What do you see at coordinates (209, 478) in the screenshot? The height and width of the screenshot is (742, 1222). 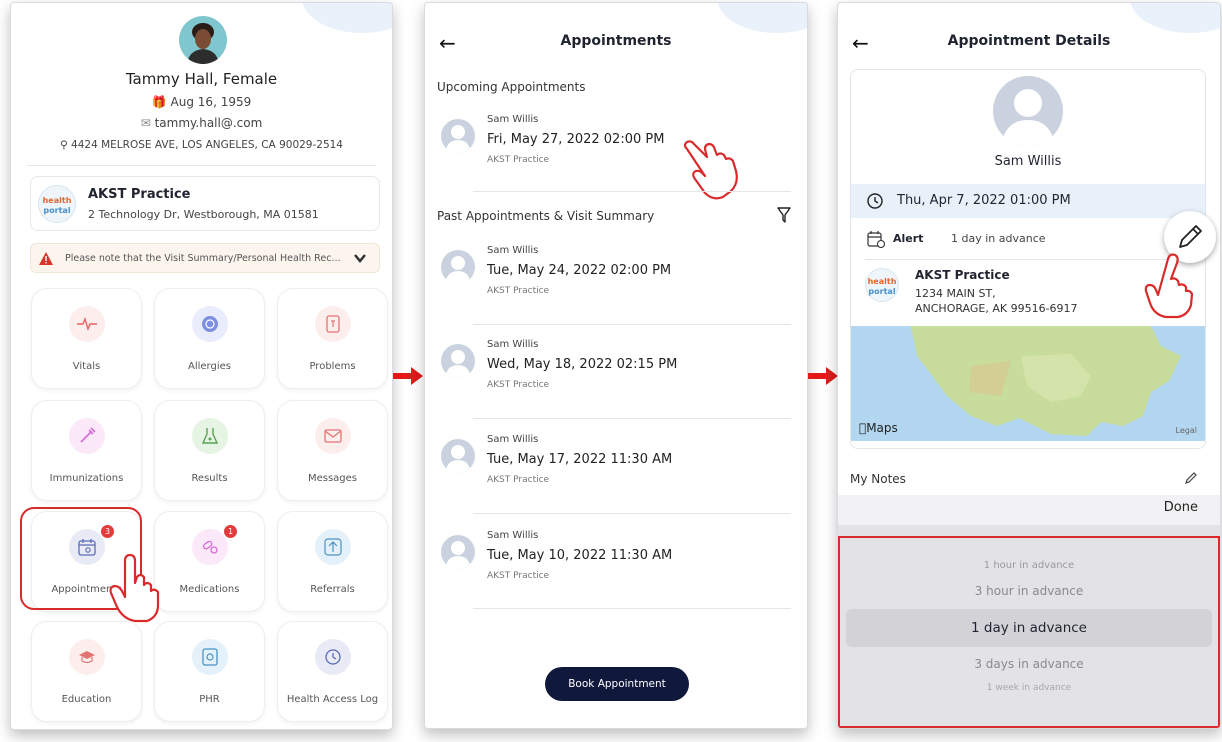 I see `tile-label: Results` at bounding box center [209, 478].